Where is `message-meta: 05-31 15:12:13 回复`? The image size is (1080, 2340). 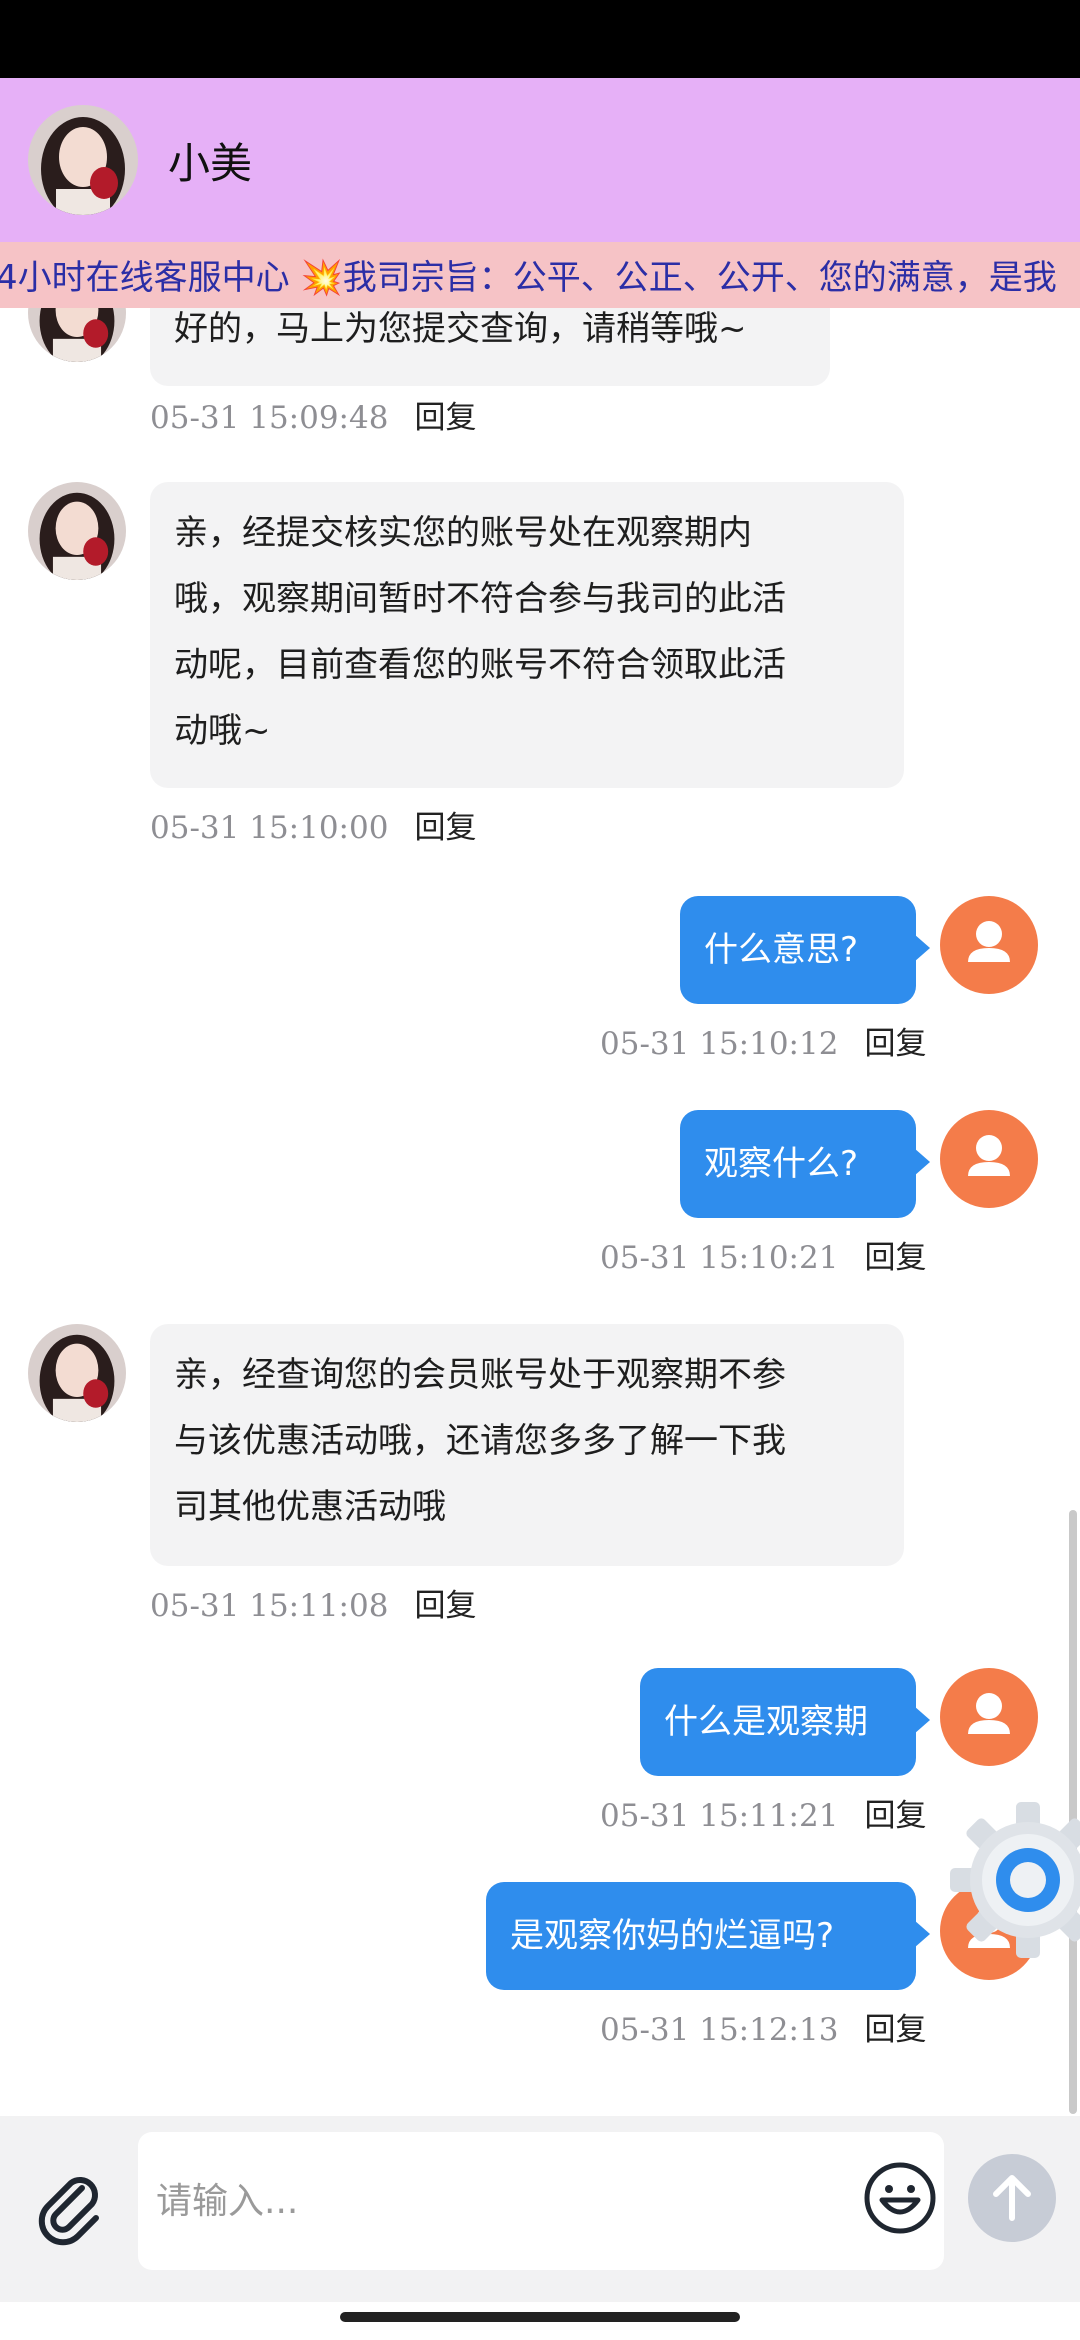
message-meta: 05-31 15:12:13 回复 is located at coordinates (763, 2026).